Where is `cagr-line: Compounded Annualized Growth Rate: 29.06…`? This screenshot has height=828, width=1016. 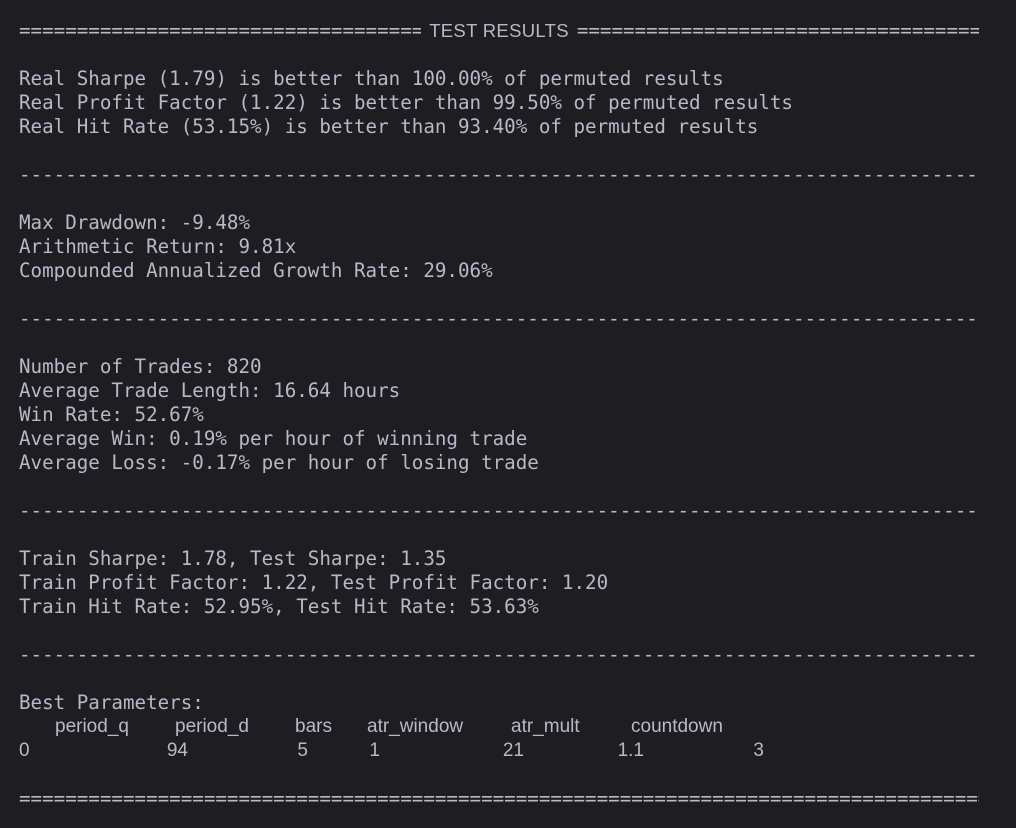 cagr-line: Compounded Annualized Growth Rate: 29.06… is located at coordinates (256, 270).